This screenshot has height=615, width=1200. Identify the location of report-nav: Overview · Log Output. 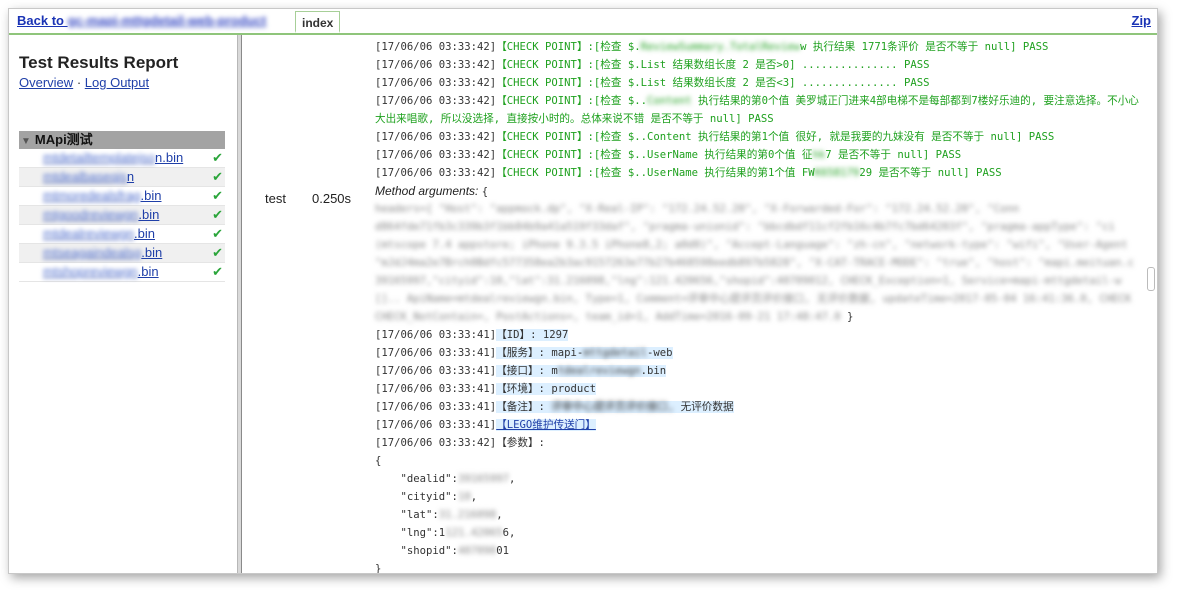
(84, 82).